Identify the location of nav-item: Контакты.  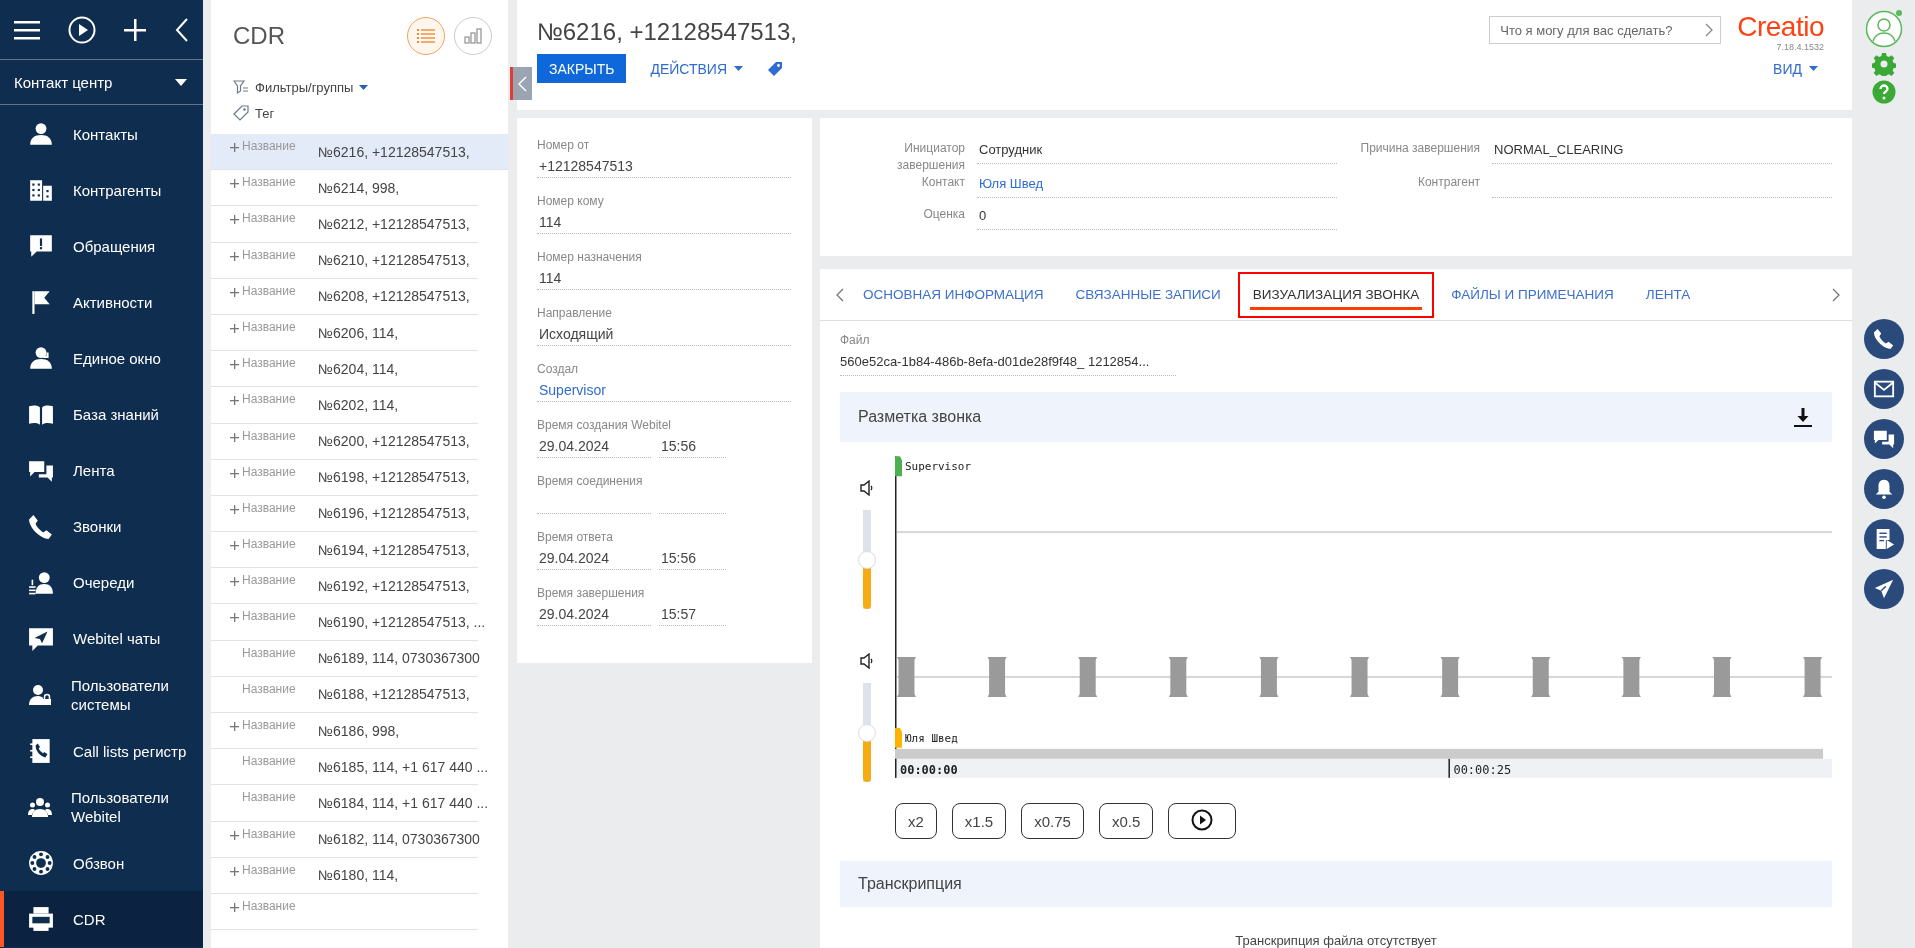
(101, 134).